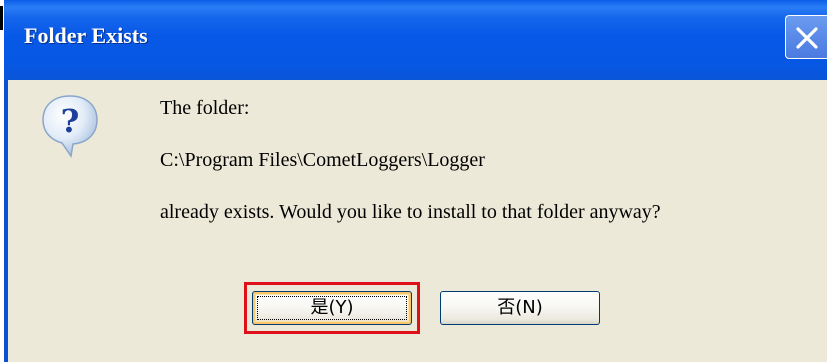 This screenshot has height=362, width=827. Describe the element at coordinates (1, 18) in the screenshot. I see `background-window-edge` at that location.